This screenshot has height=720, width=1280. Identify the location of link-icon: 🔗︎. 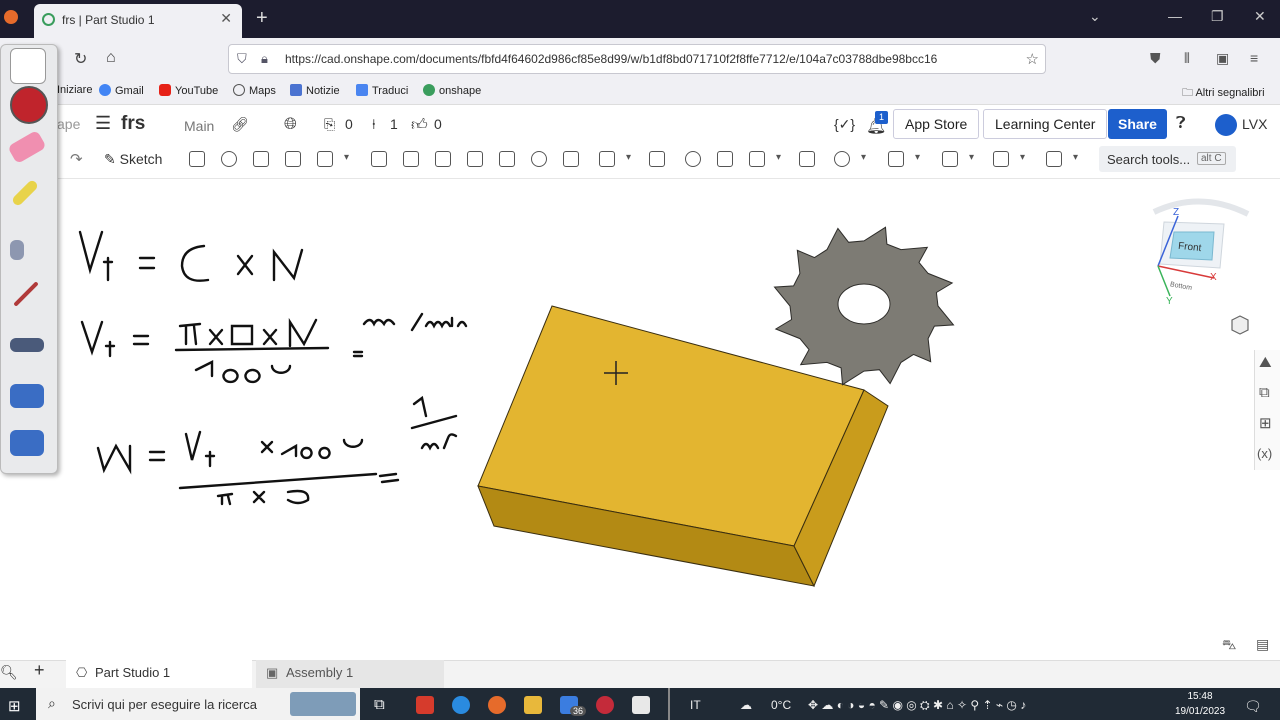
(240, 124).